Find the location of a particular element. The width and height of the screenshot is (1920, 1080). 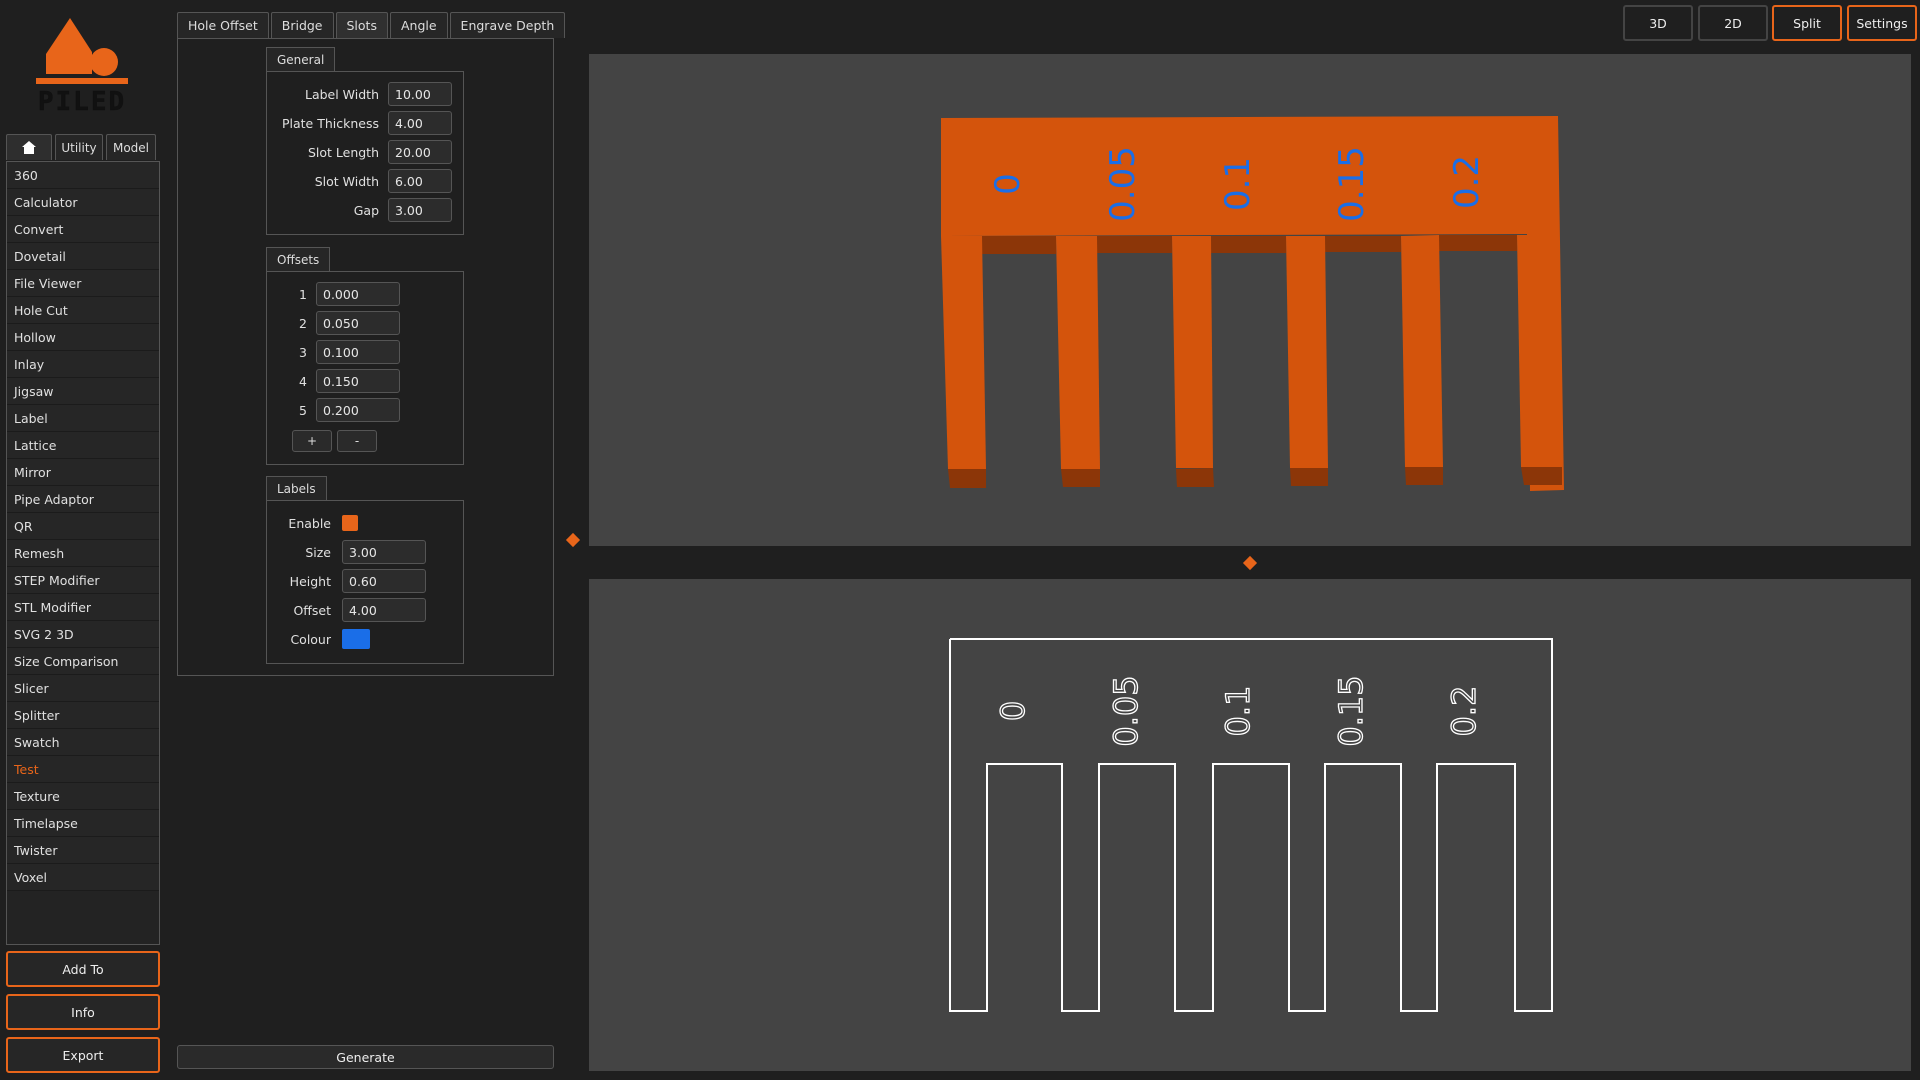

label-width-input is located at coordinates (420, 94).